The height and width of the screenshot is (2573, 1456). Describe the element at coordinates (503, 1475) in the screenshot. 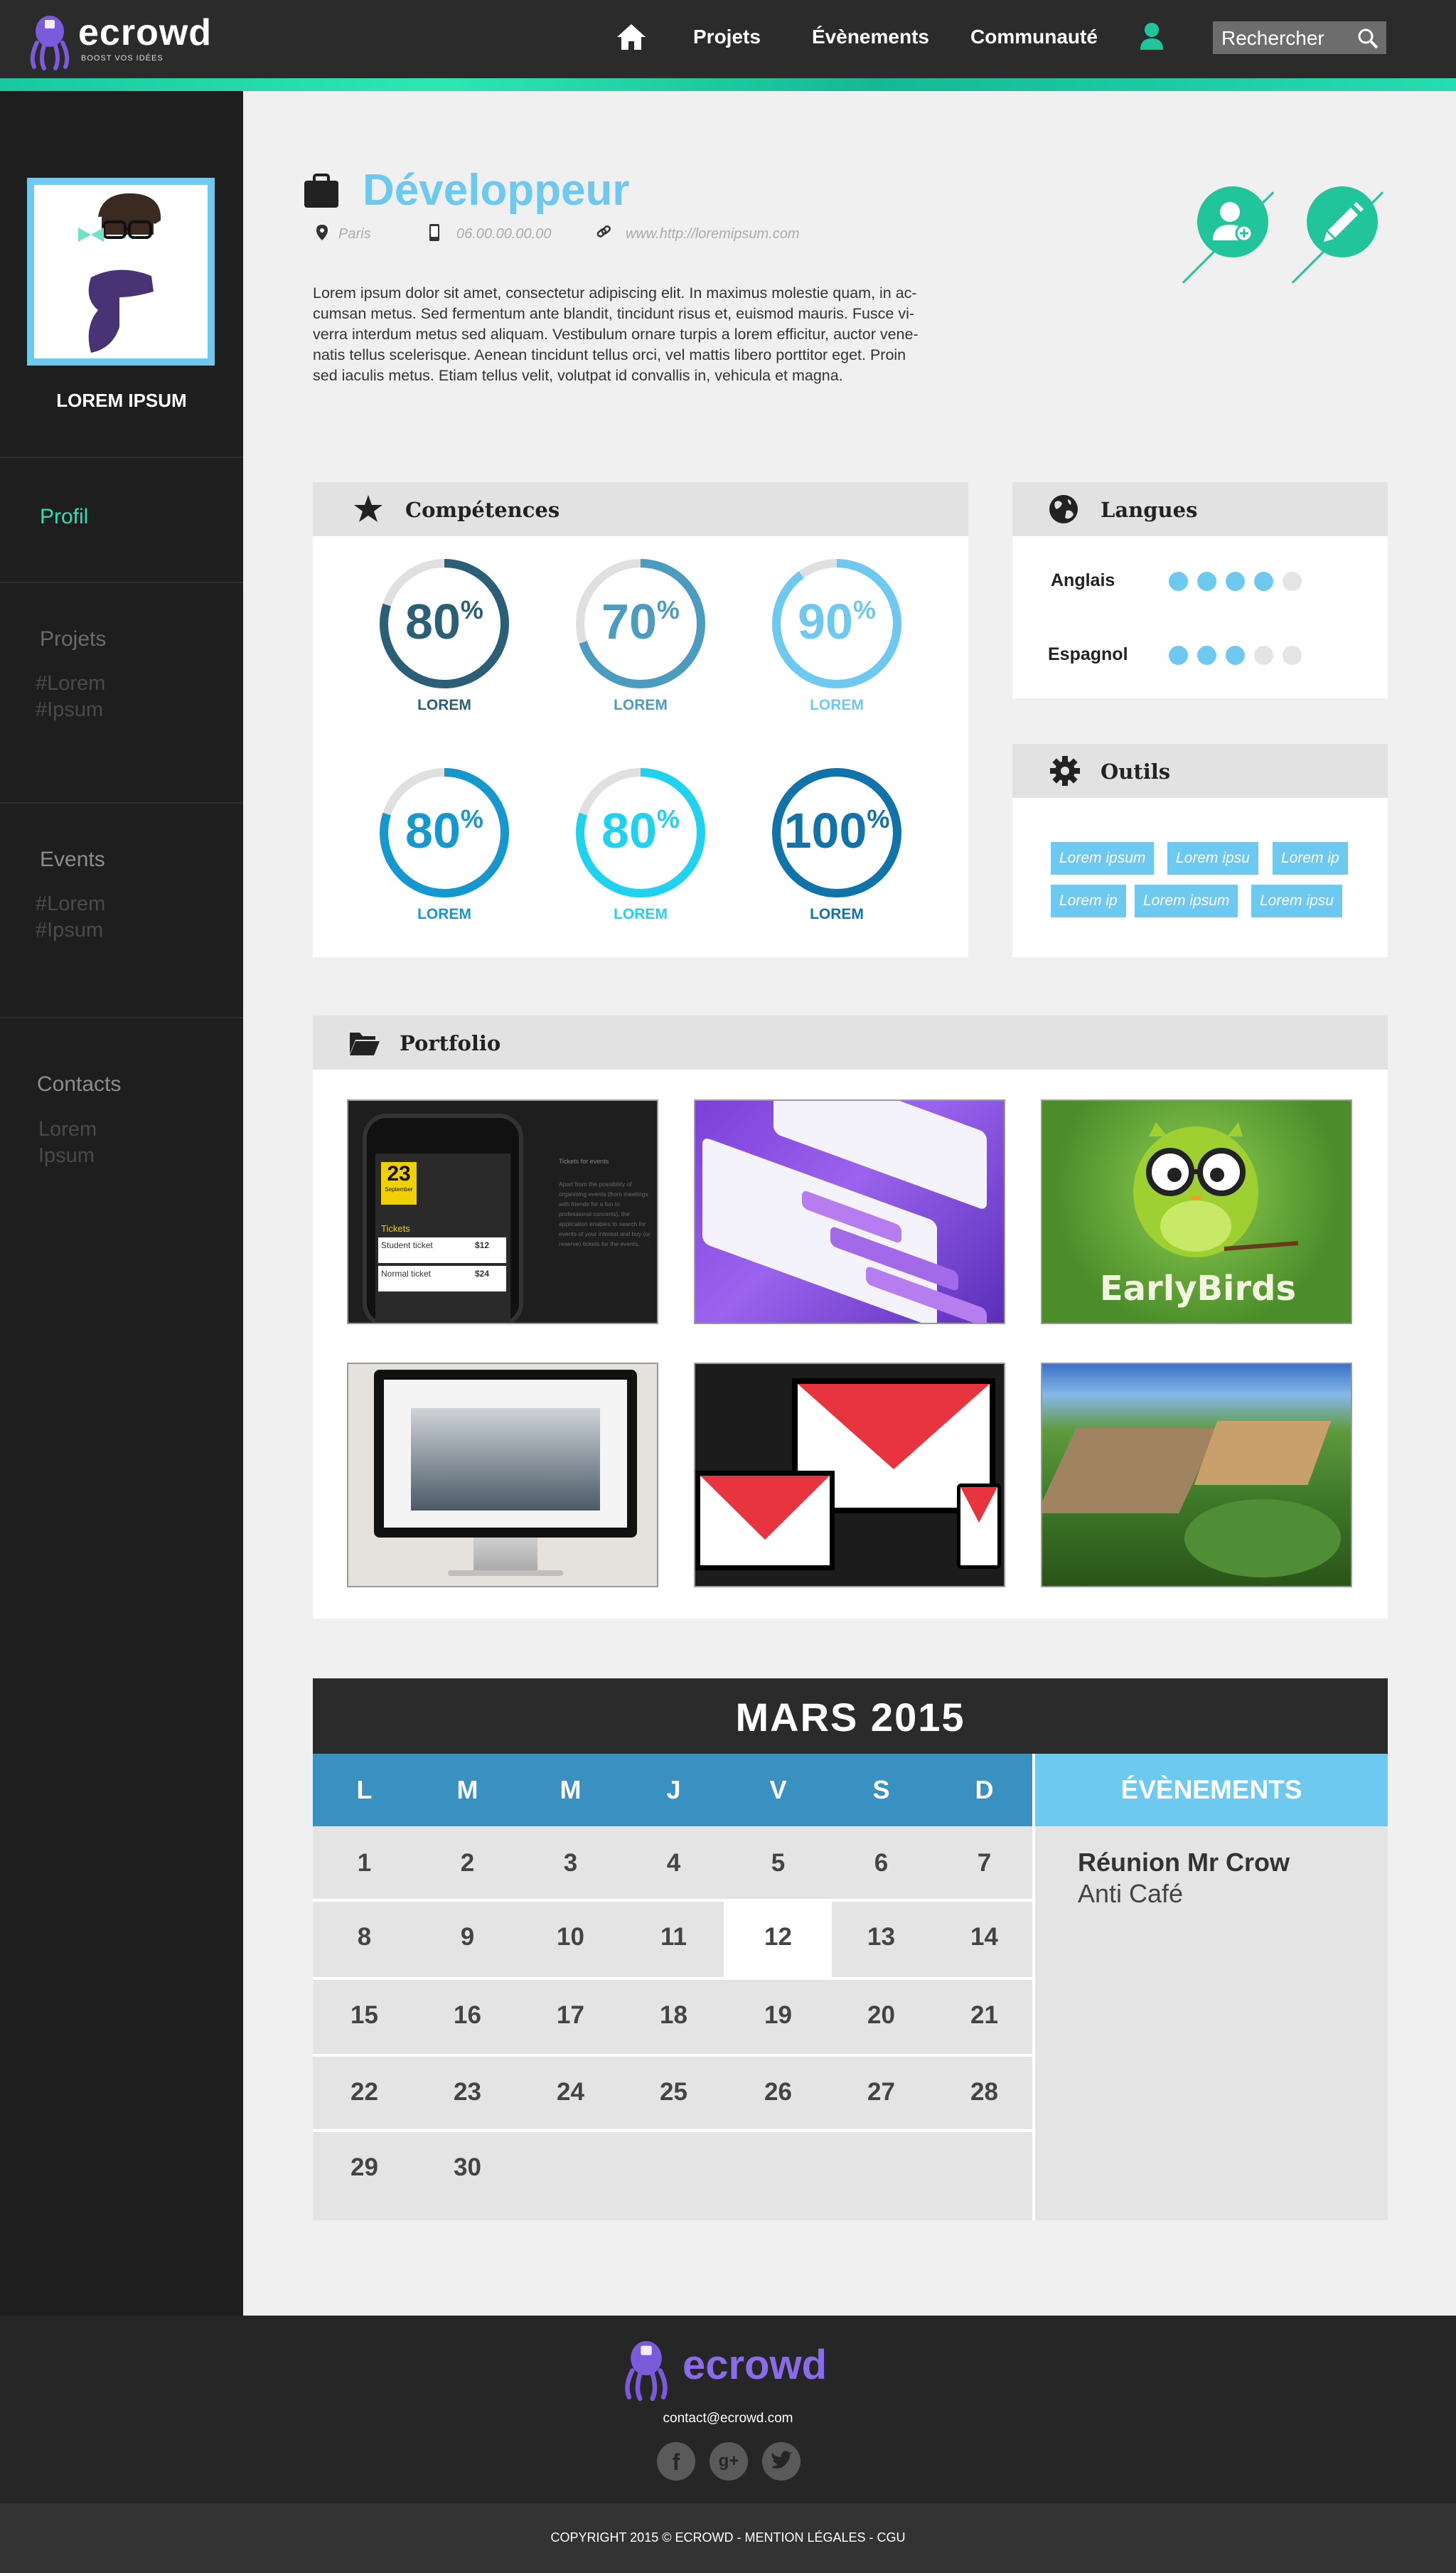

I see `portfolio-item-imac-site` at that location.